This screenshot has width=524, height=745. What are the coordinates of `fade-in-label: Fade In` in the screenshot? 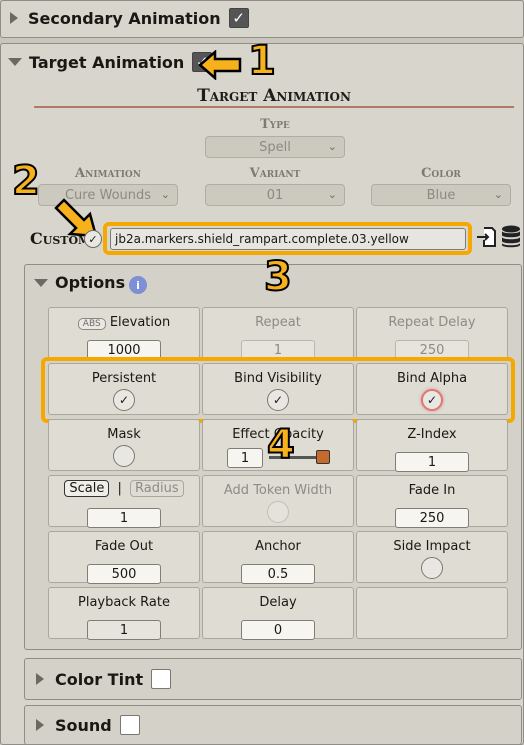 It's located at (432, 490).